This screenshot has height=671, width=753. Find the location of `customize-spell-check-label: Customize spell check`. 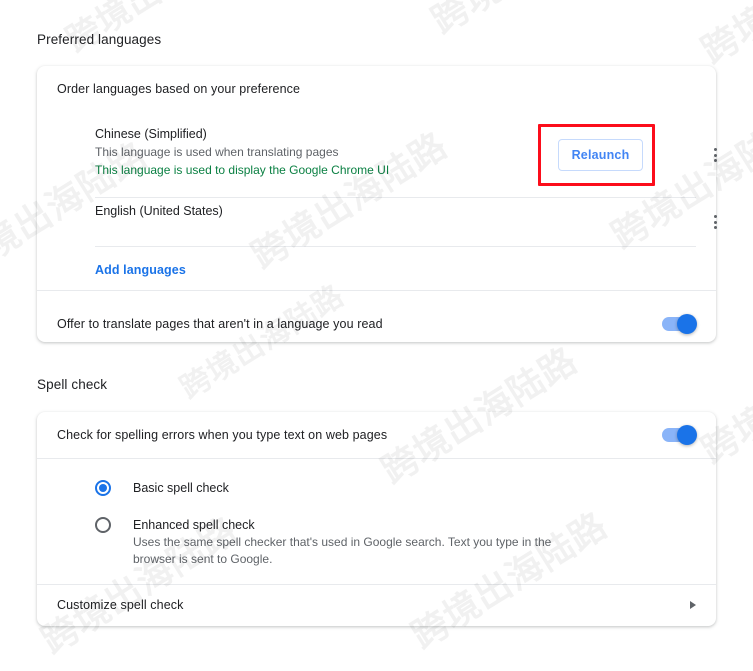

customize-spell-check-label: Customize spell check is located at coordinates (120, 605).